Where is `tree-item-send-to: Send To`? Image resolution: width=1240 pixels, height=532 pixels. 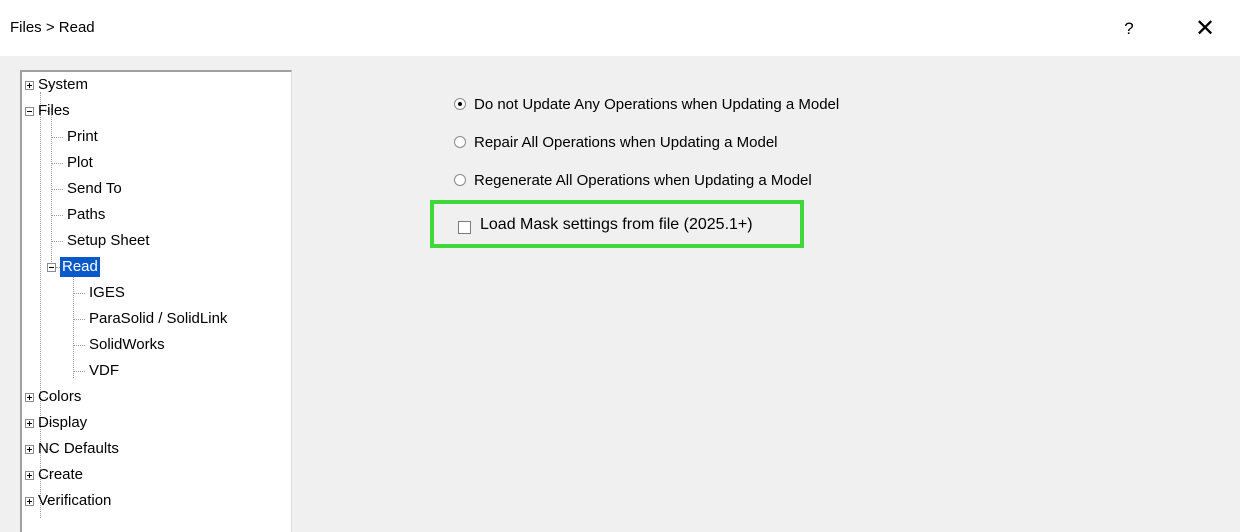
tree-item-send-to: Send To is located at coordinates (94, 189).